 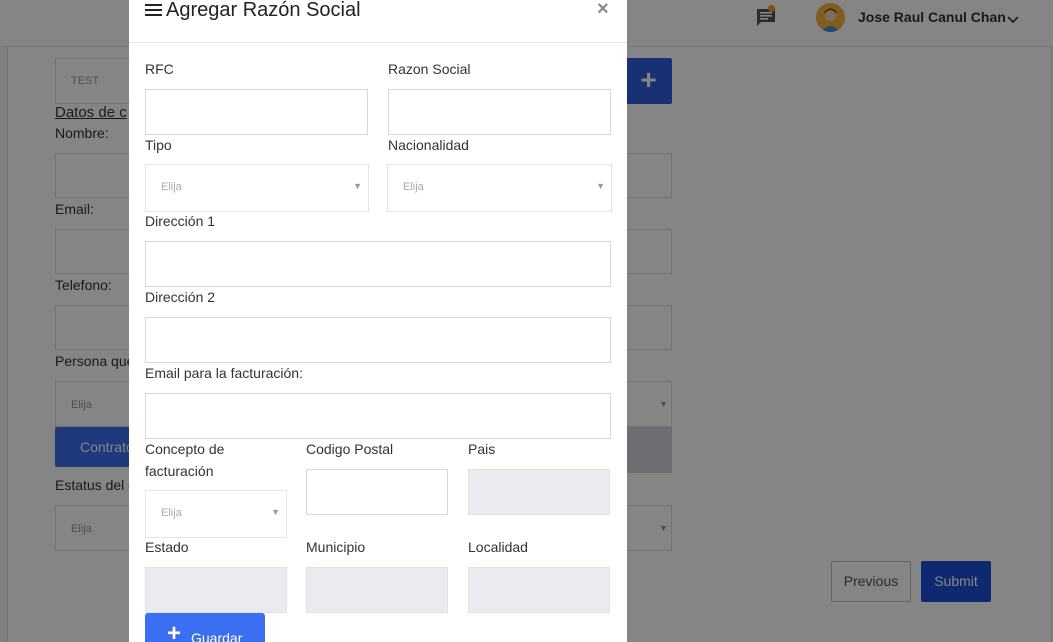 What do you see at coordinates (217, 636) in the screenshot?
I see `guardar-button-label: Guardar` at bounding box center [217, 636].